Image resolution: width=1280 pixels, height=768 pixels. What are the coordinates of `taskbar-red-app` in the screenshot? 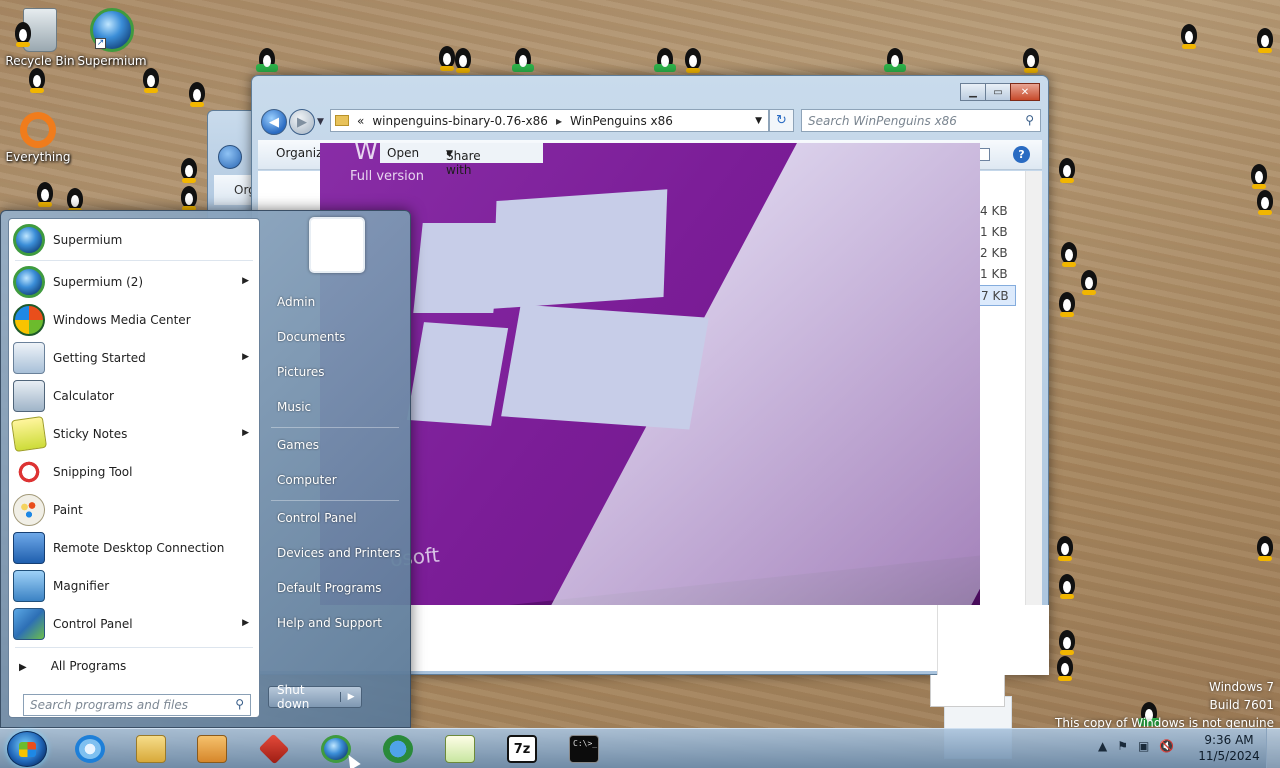 It's located at (274, 749).